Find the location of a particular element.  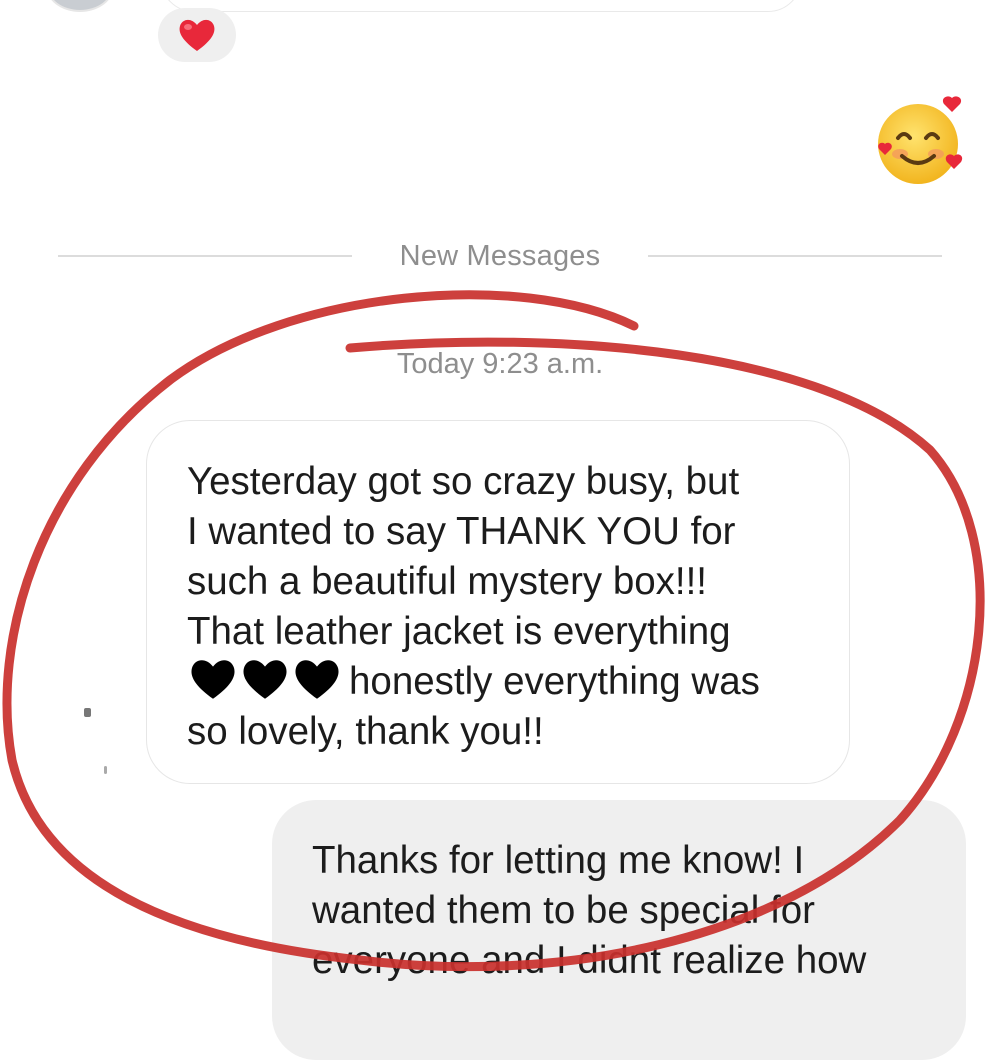

message-line: That leather jacket is everything is located at coordinates (459, 631).